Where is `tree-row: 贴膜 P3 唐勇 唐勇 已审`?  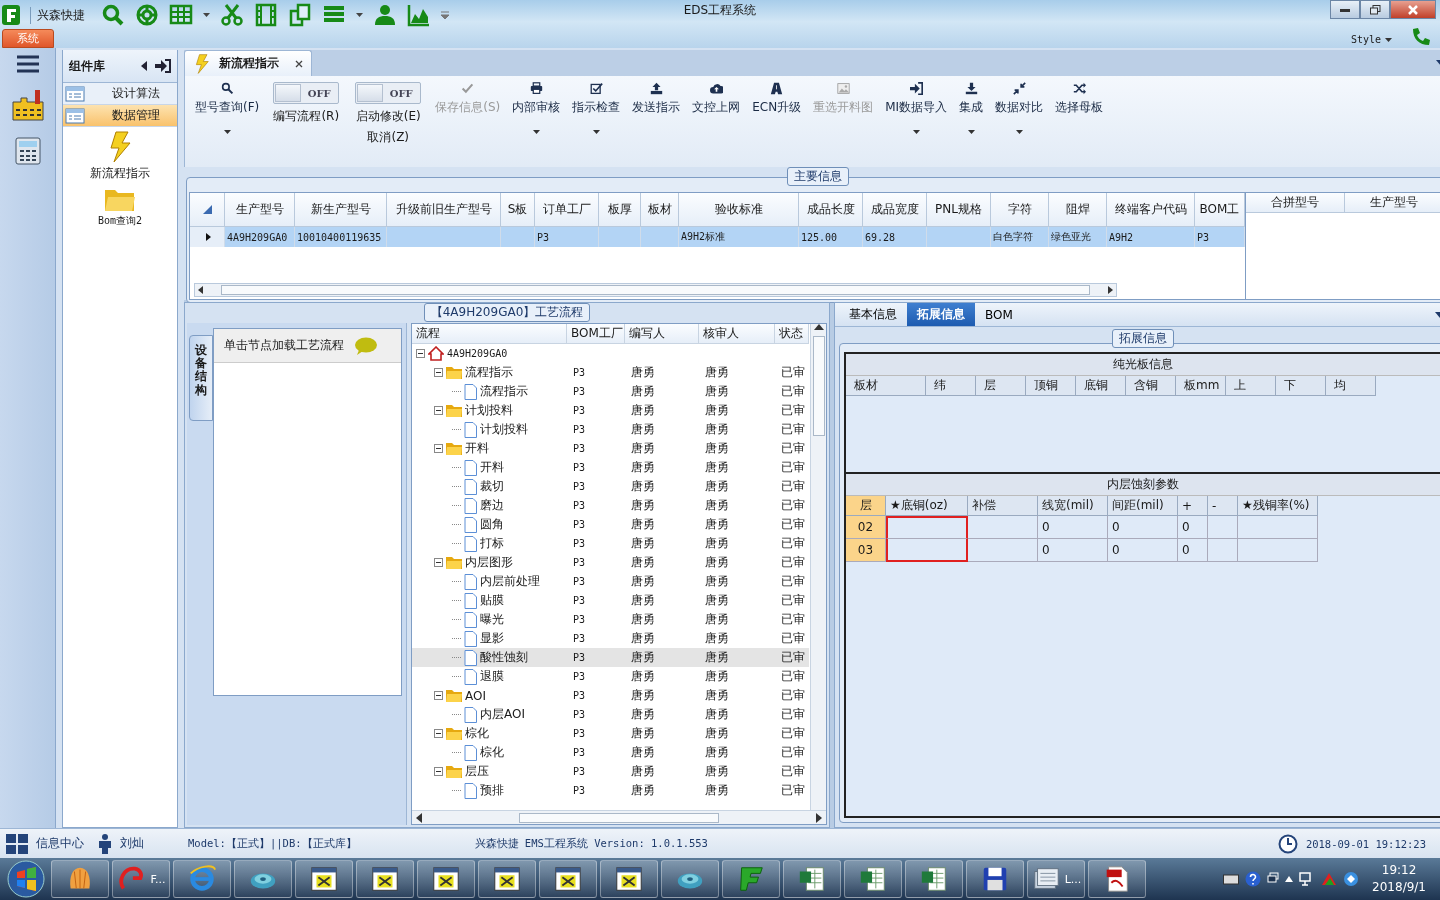
tree-row: 贴膜 P3 唐勇 唐勇 已审 is located at coordinates (610, 600).